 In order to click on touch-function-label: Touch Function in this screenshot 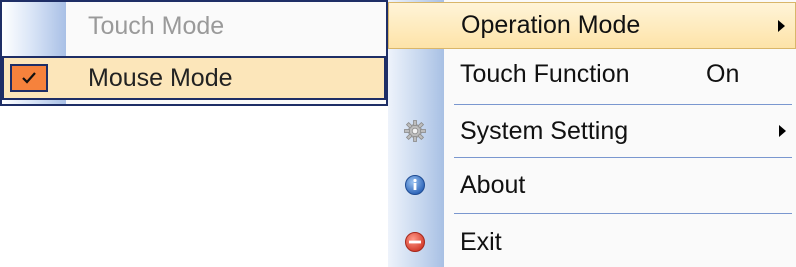, I will do `click(545, 74)`.